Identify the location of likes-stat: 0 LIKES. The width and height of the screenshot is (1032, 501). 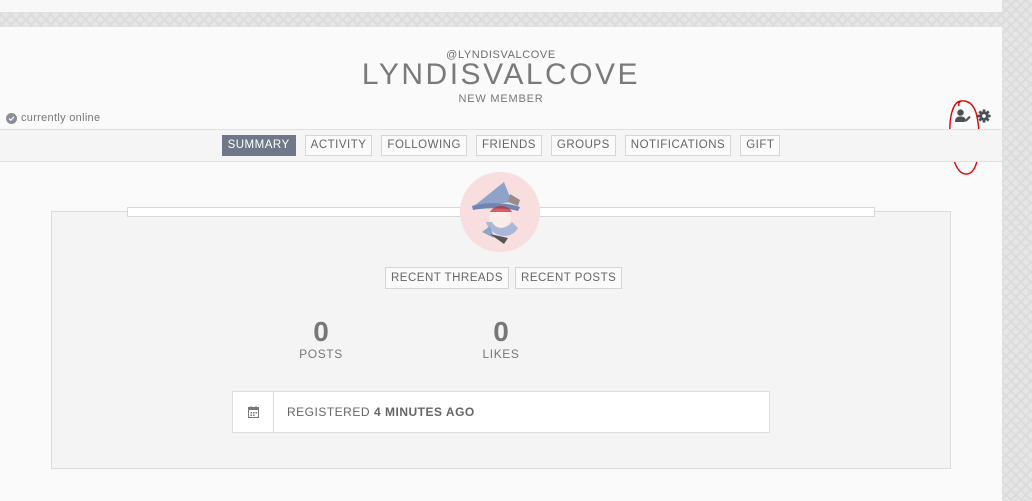
(501, 339).